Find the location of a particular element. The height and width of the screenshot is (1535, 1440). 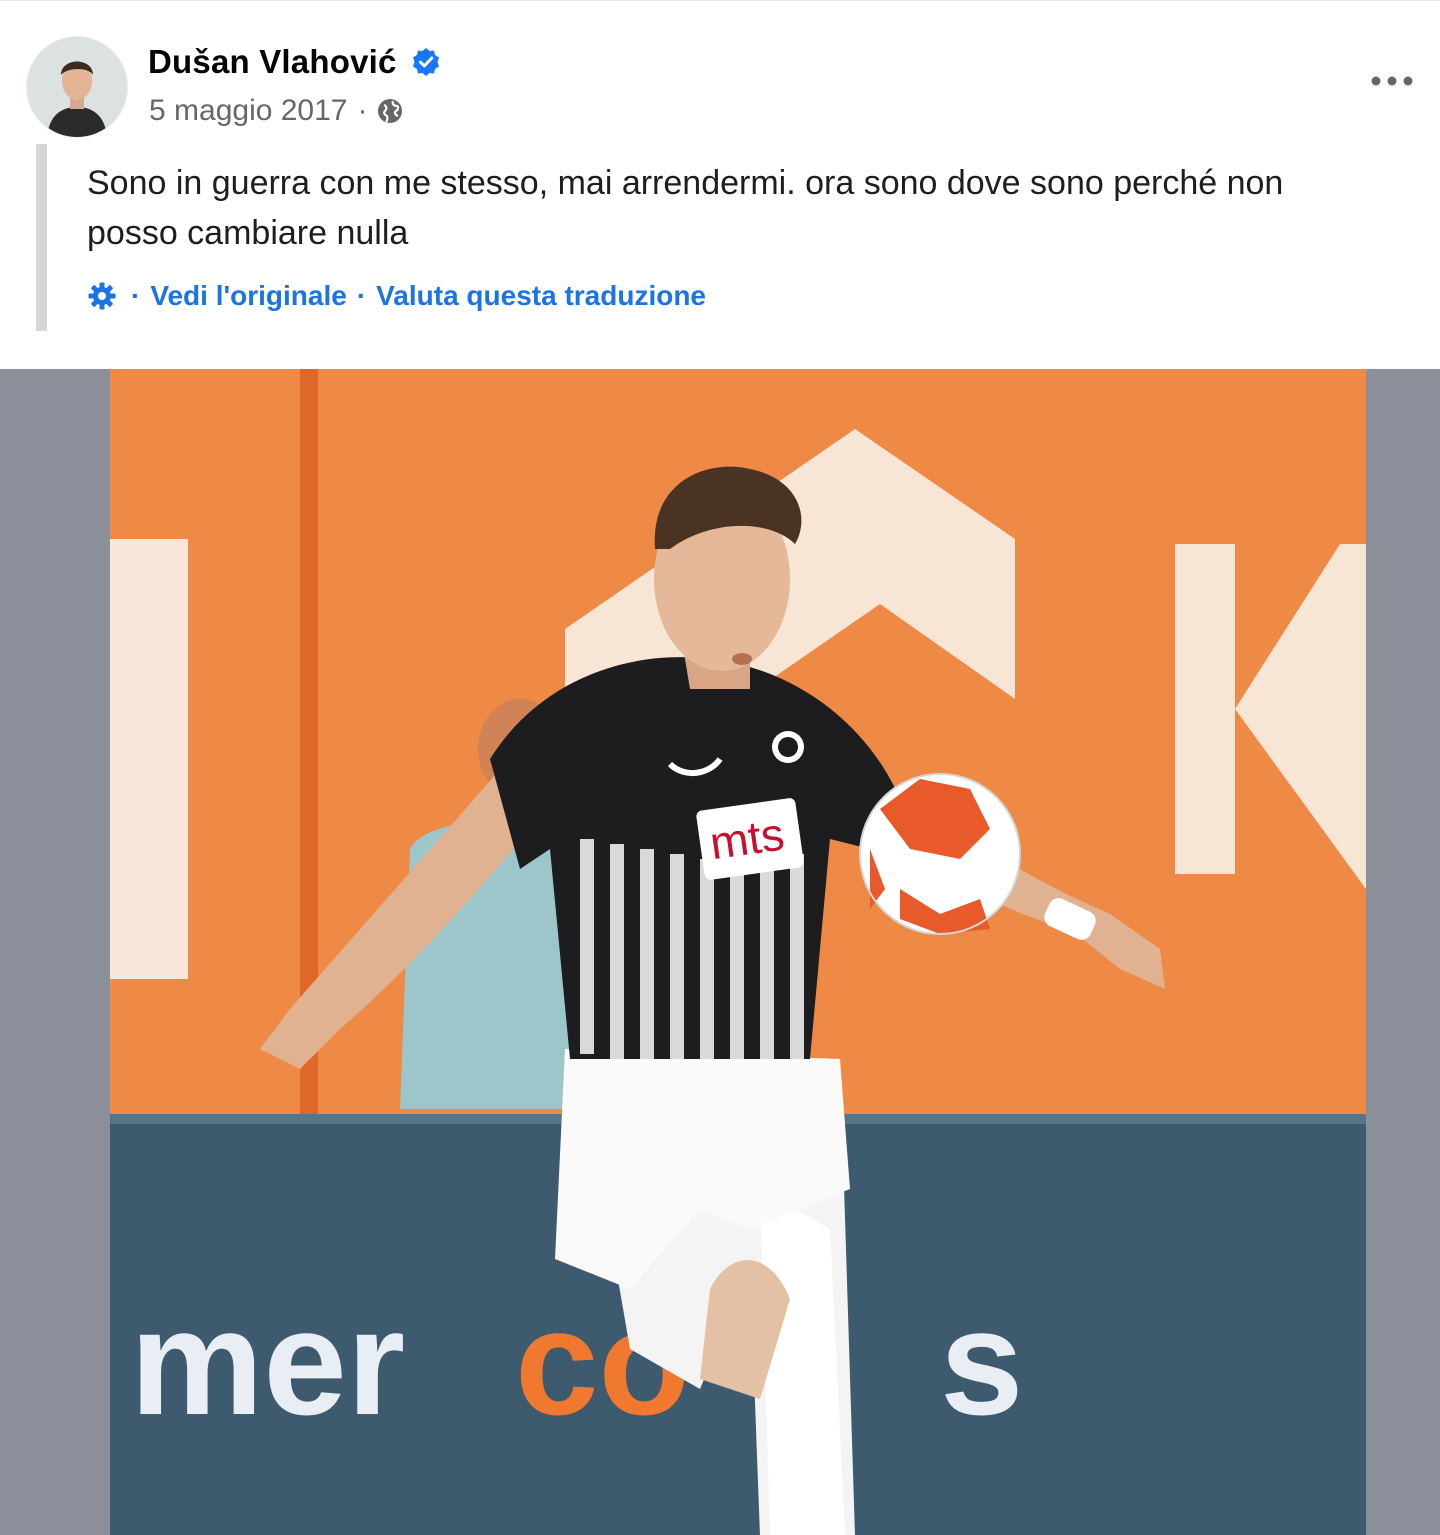

more-options-icon is located at coordinates (1392, 81).